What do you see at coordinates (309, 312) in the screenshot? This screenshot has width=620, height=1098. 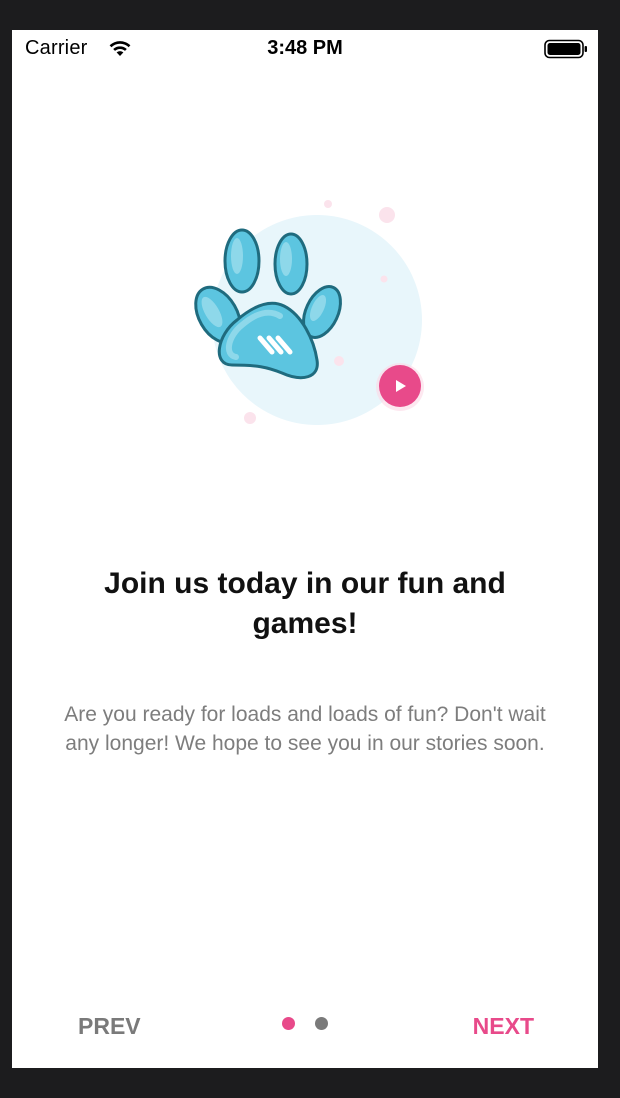 I see `paw-illustration` at bounding box center [309, 312].